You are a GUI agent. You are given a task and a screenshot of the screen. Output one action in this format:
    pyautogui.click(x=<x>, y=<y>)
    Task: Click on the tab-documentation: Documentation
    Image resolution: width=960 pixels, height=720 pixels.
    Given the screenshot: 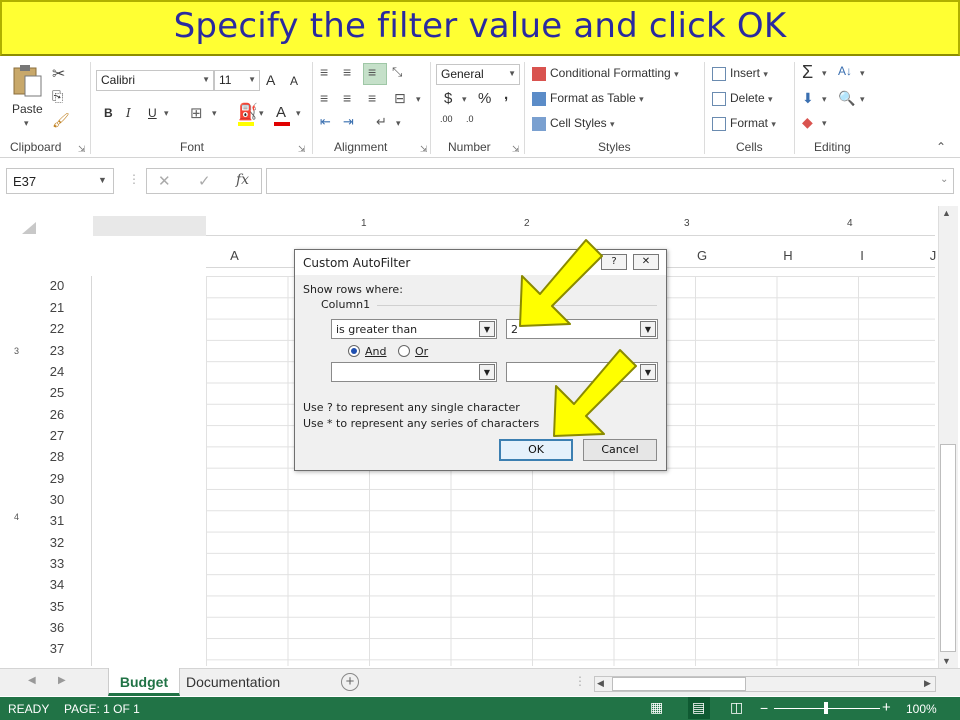 What is the action you would take?
    pyautogui.click(x=233, y=682)
    